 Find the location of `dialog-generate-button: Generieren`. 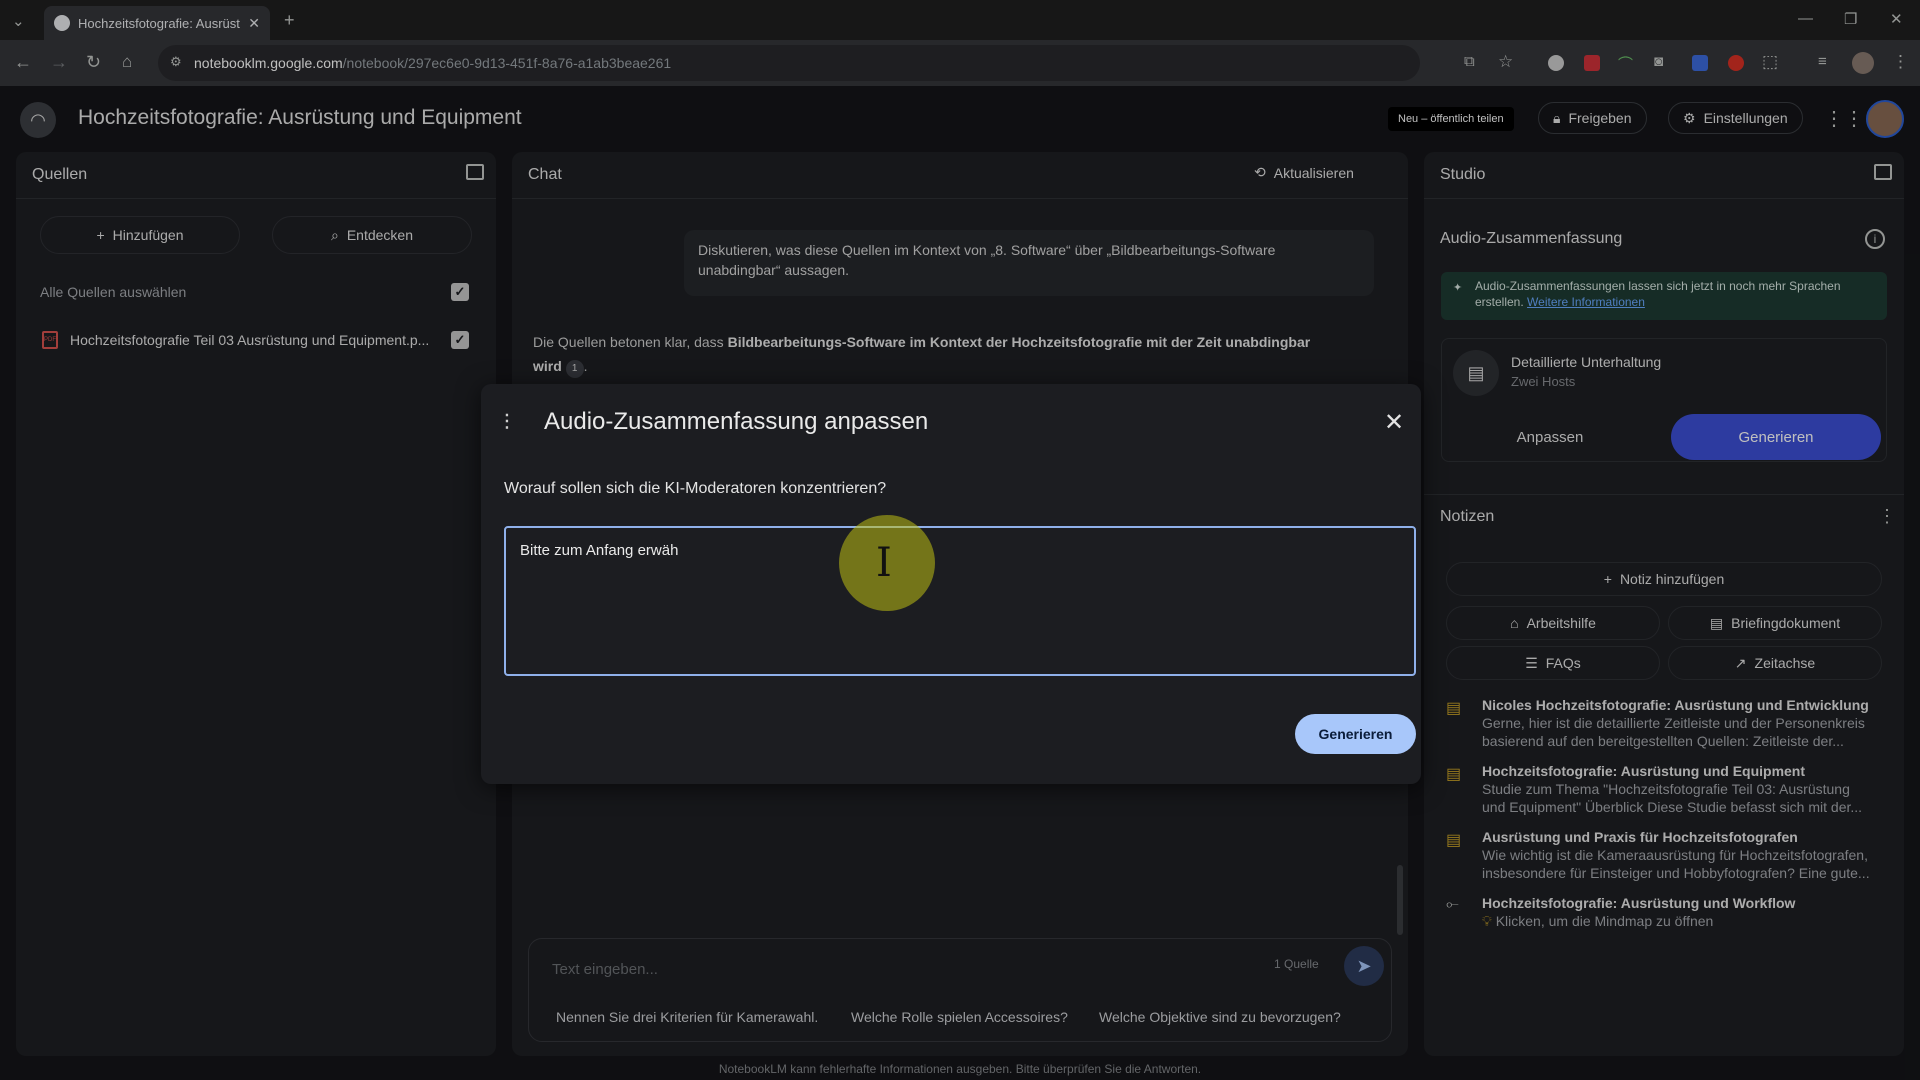

dialog-generate-button: Generieren is located at coordinates (1355, 734).